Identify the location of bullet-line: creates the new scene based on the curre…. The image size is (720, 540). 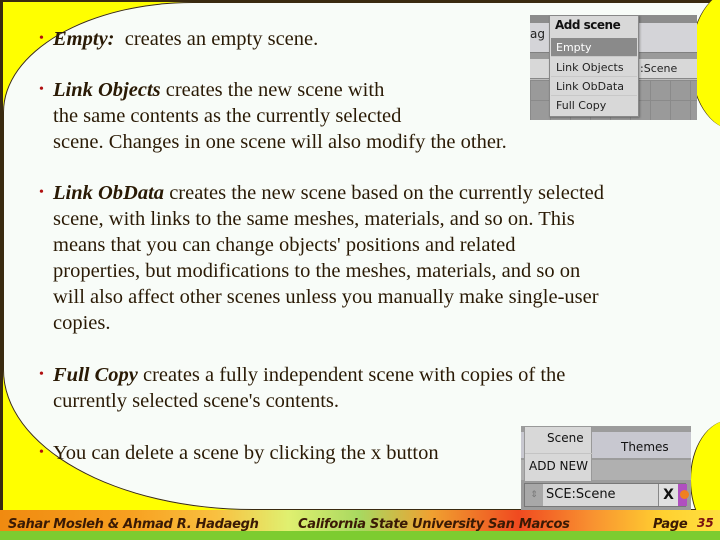
(384, 193).